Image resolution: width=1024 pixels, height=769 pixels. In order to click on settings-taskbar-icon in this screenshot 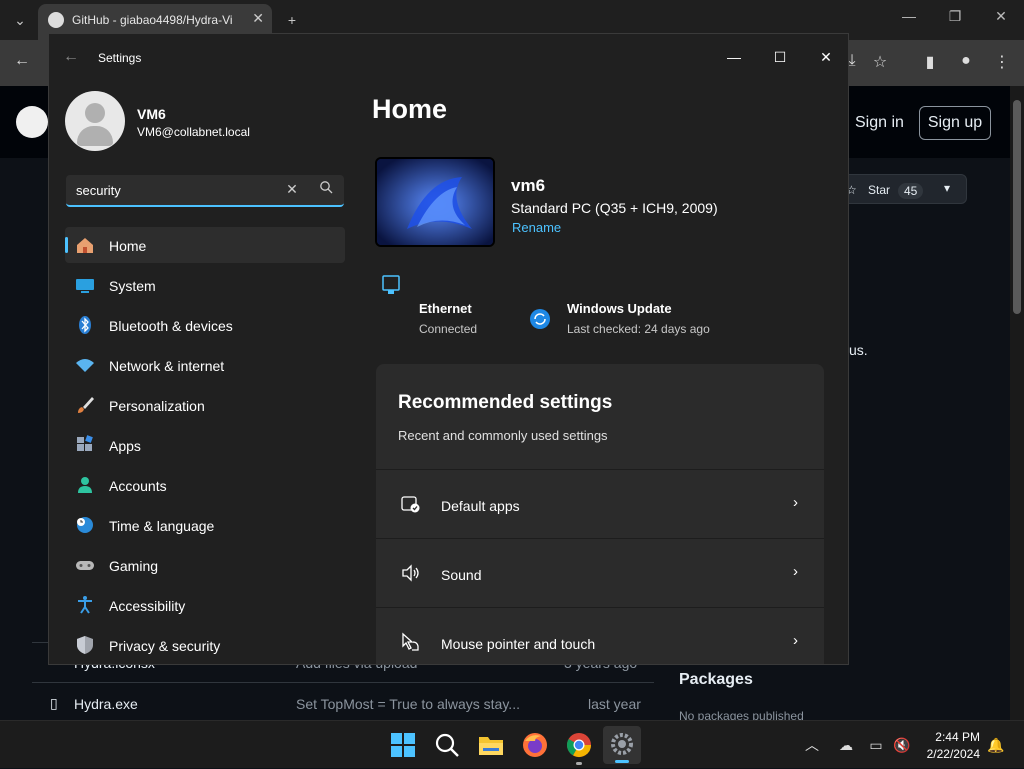, I will do `click(622, 745)`.